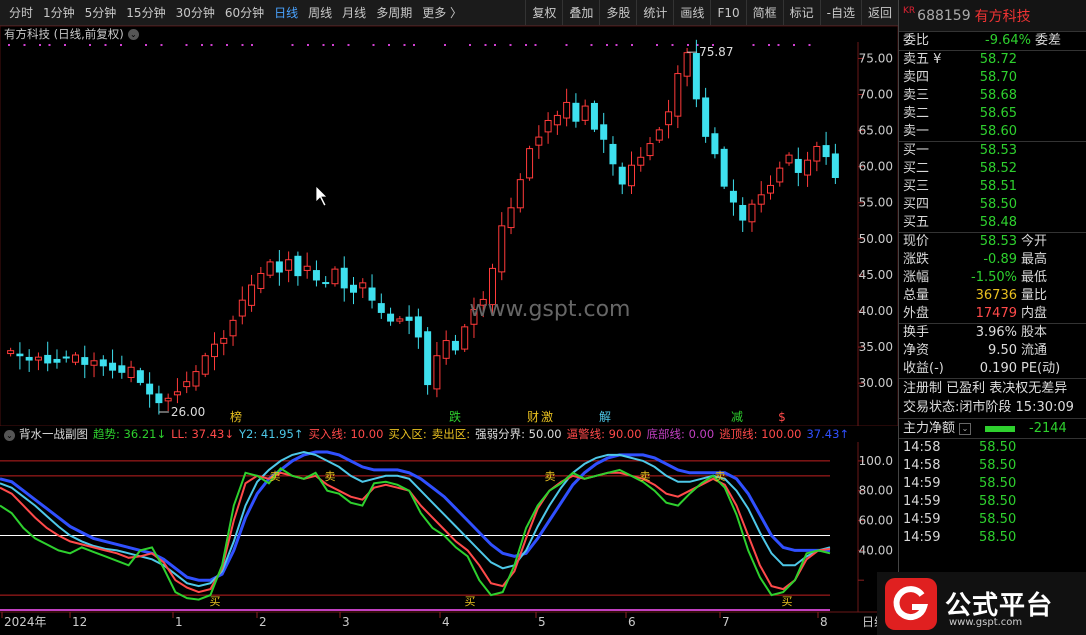 The image size is (1086, 635). What do you see at coordinates (916, 241) in the screenshot?
I see `stat-label: 现价` at bounding box center [916, 241].